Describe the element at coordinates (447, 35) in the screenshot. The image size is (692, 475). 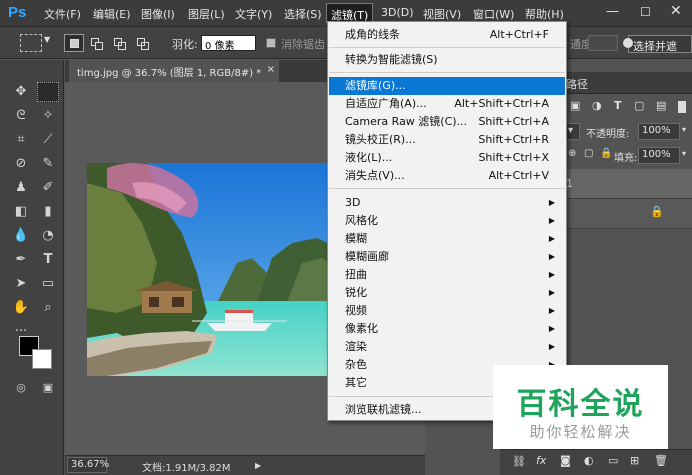
I see `menu-item-last-filter: 成角的线条 Alt+Ctrl+F` at that location.